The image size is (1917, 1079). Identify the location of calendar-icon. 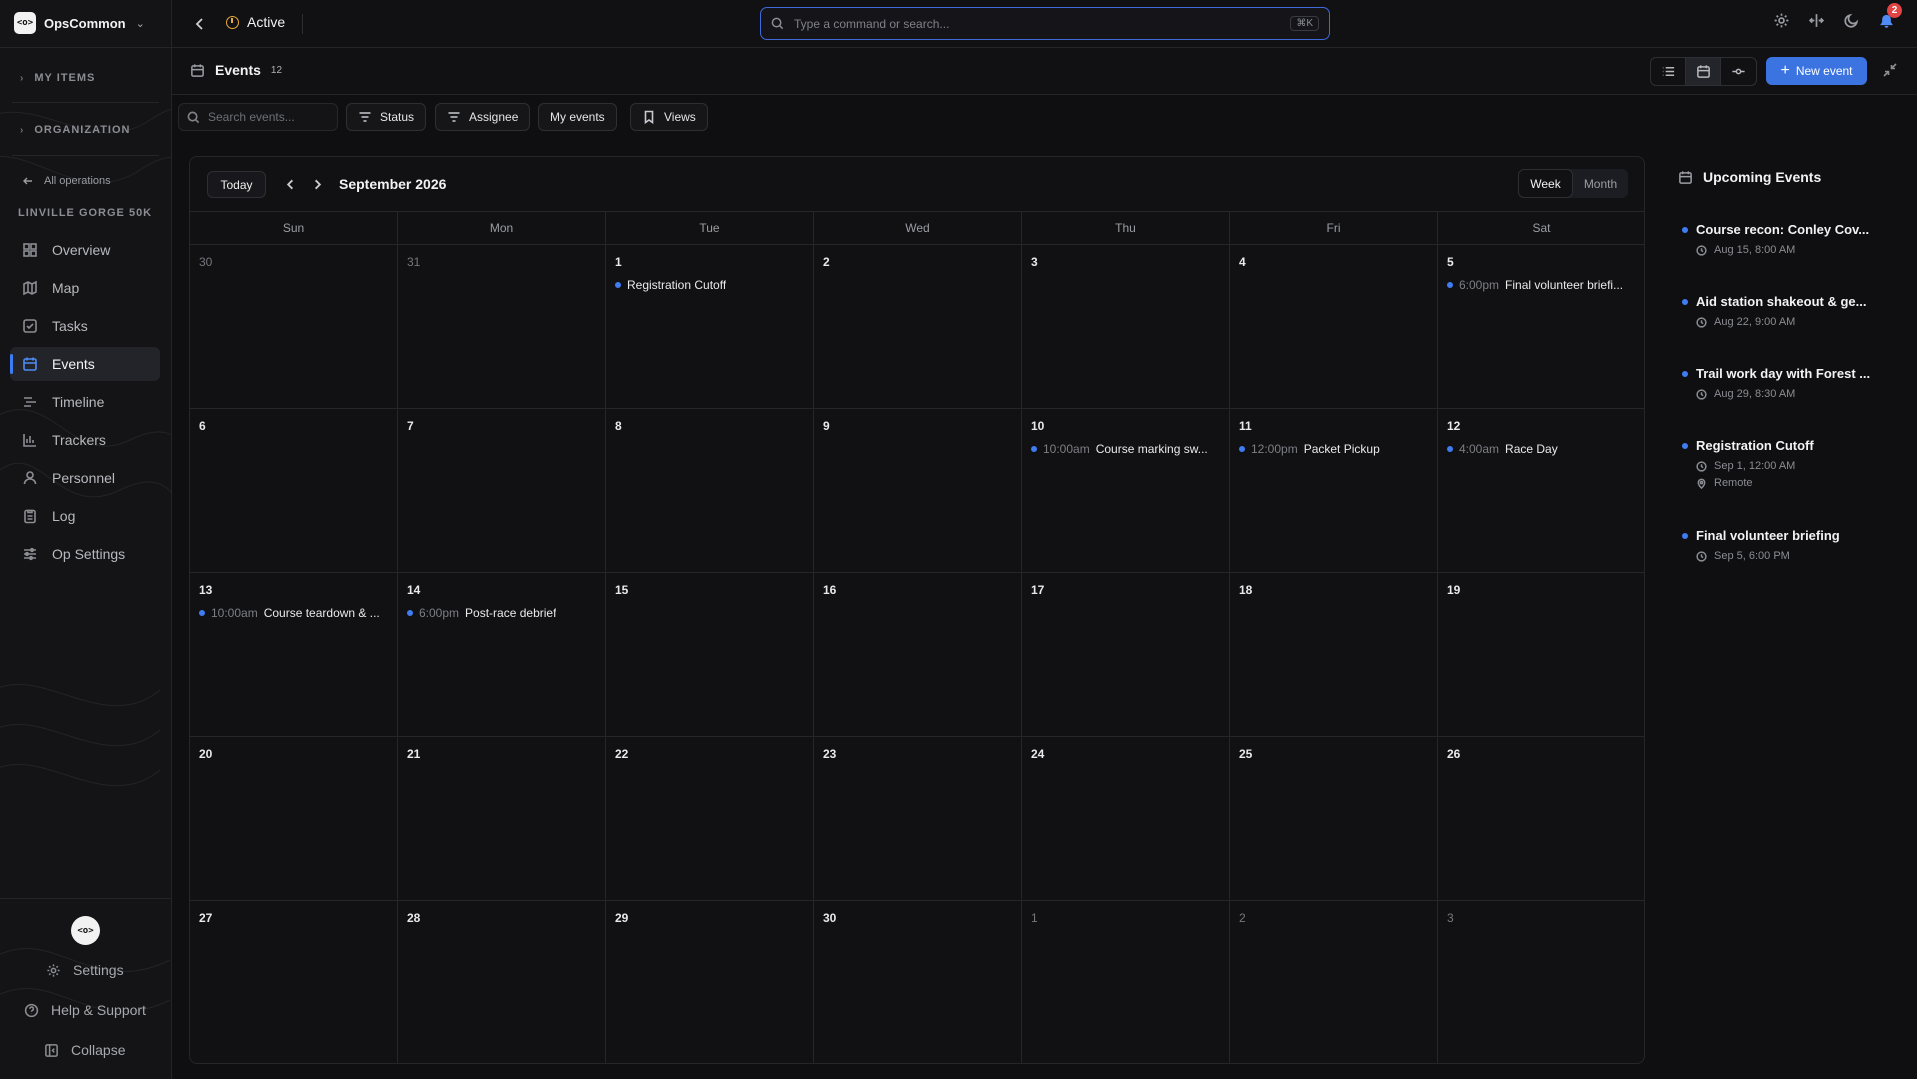
(1685, 177).